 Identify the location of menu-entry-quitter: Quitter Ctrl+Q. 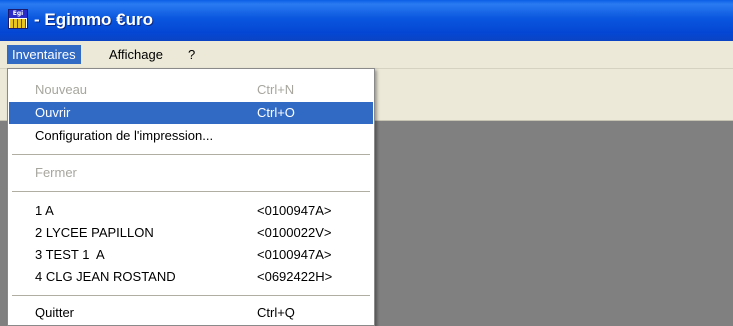
(191, 313).